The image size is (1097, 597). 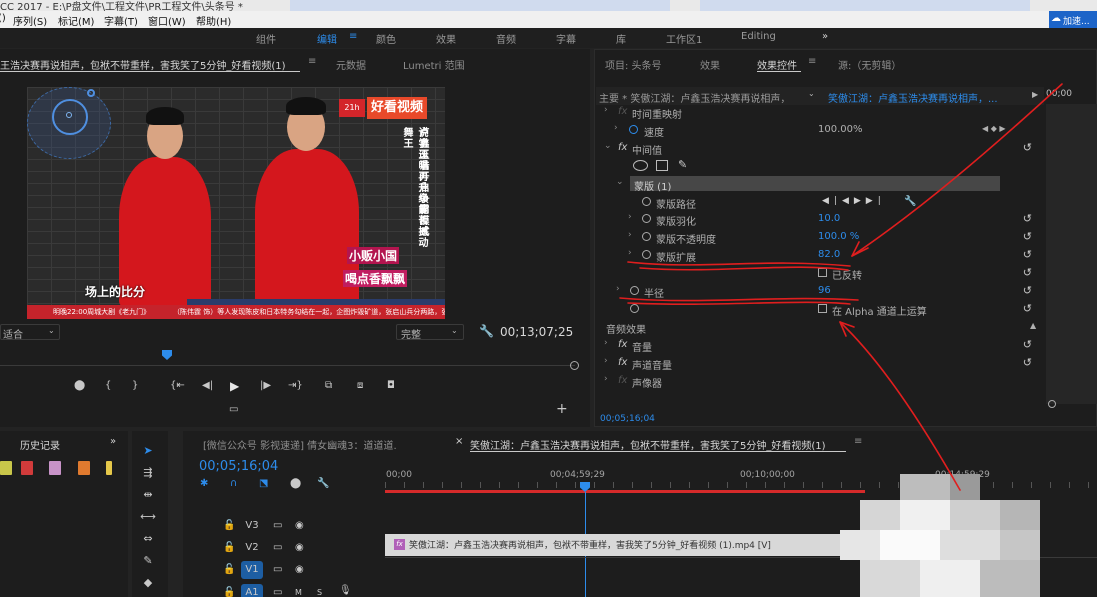 I want to click on row-median: ⌄ fx 中间值 ↺, so click(x=819, y=148).